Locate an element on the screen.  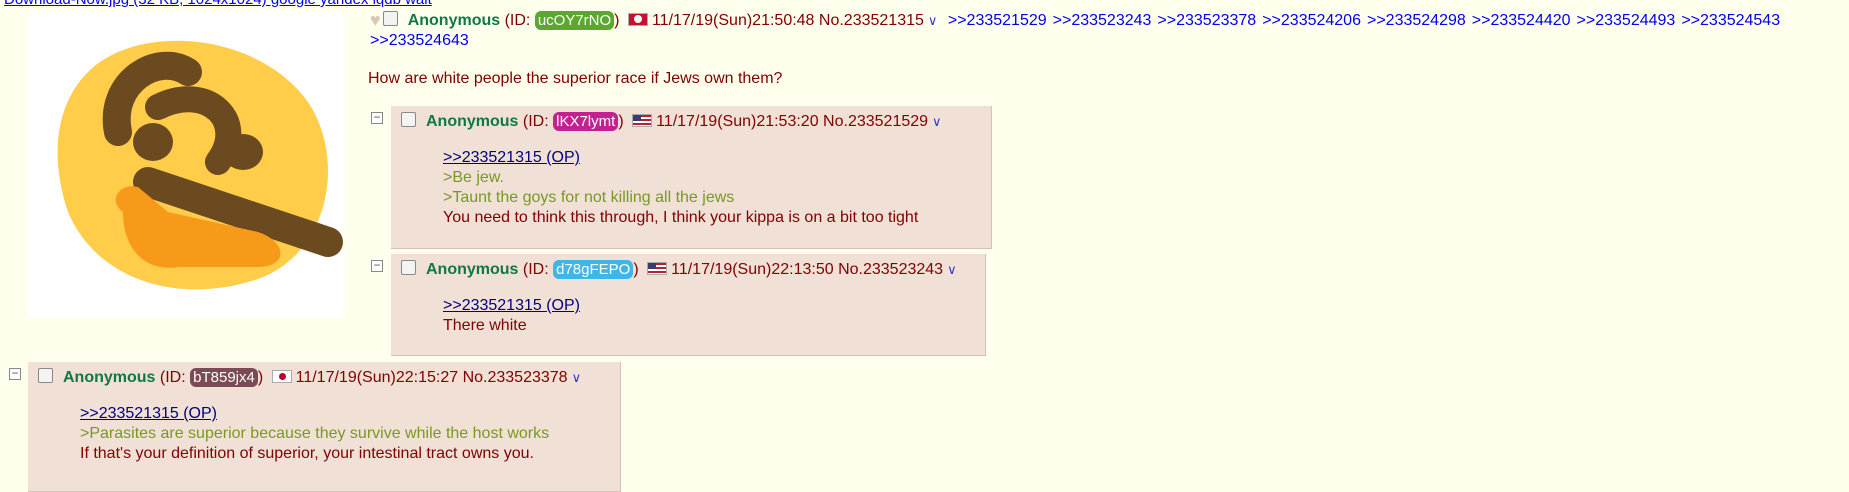
reply-text: There white is located at coordinates (485, 325).